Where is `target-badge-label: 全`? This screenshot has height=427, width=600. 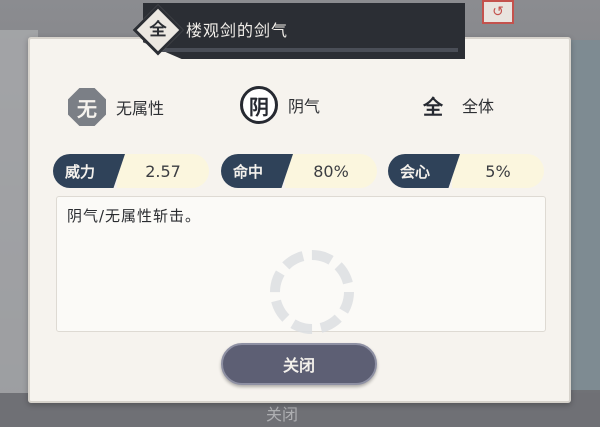 target-badge-label: 全 is located at coordinates (158, 30).